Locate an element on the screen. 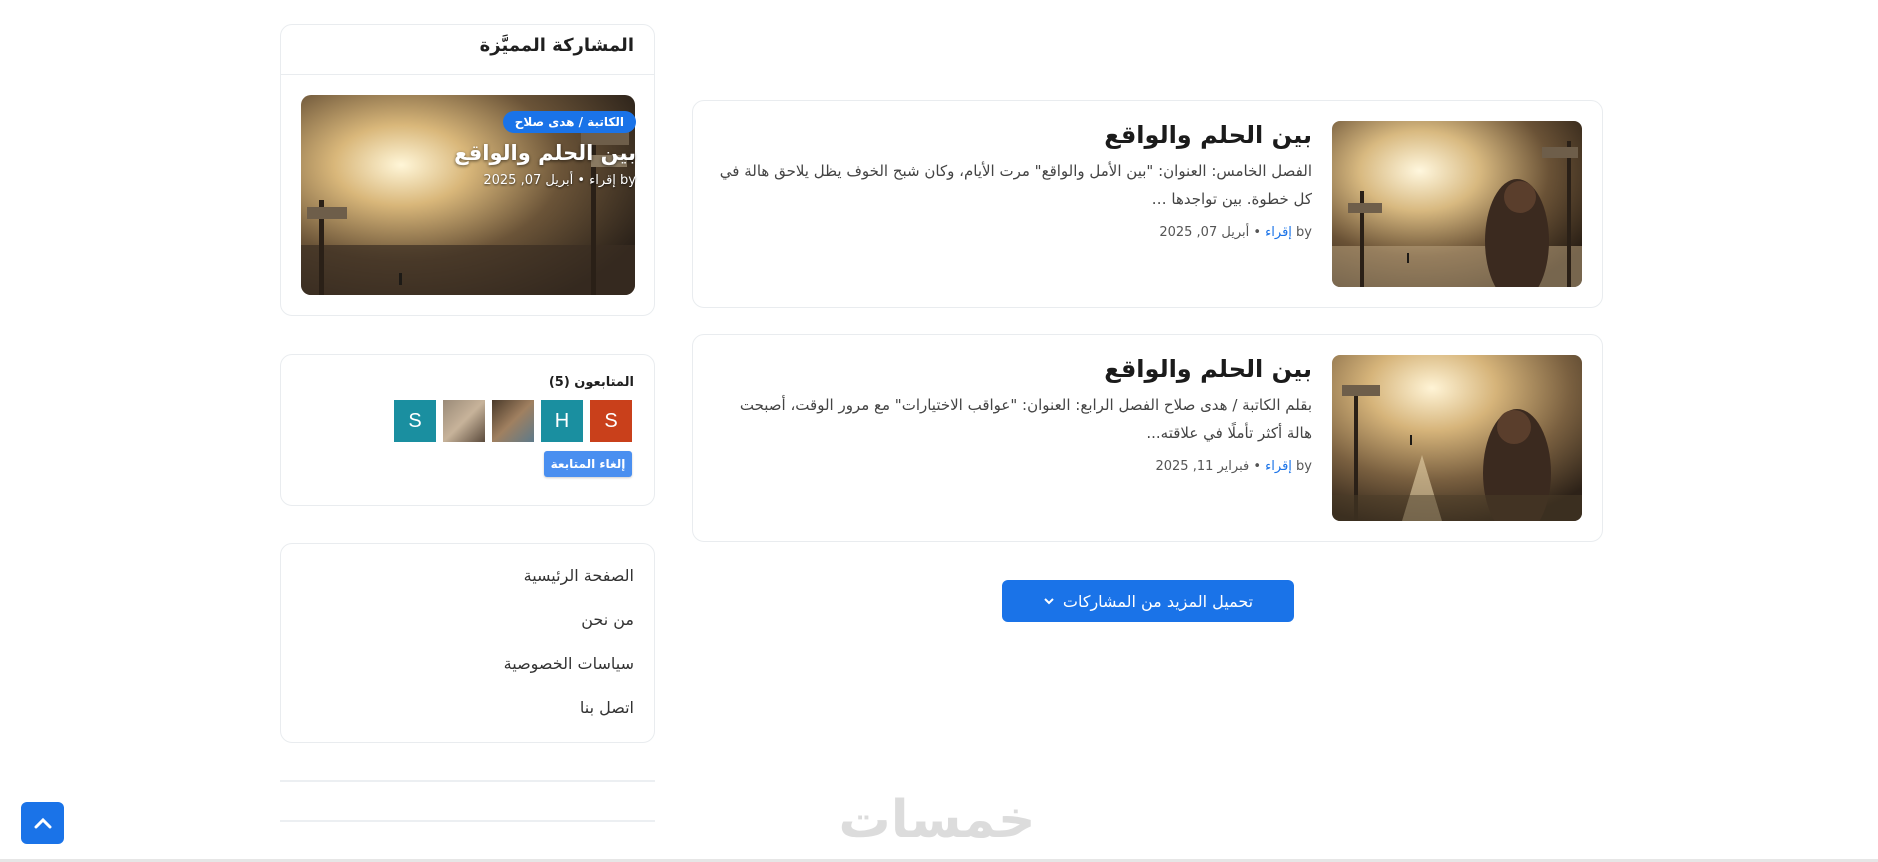  unfollow-button: إلغاء المتابعة is located at coordinates (588, 464).